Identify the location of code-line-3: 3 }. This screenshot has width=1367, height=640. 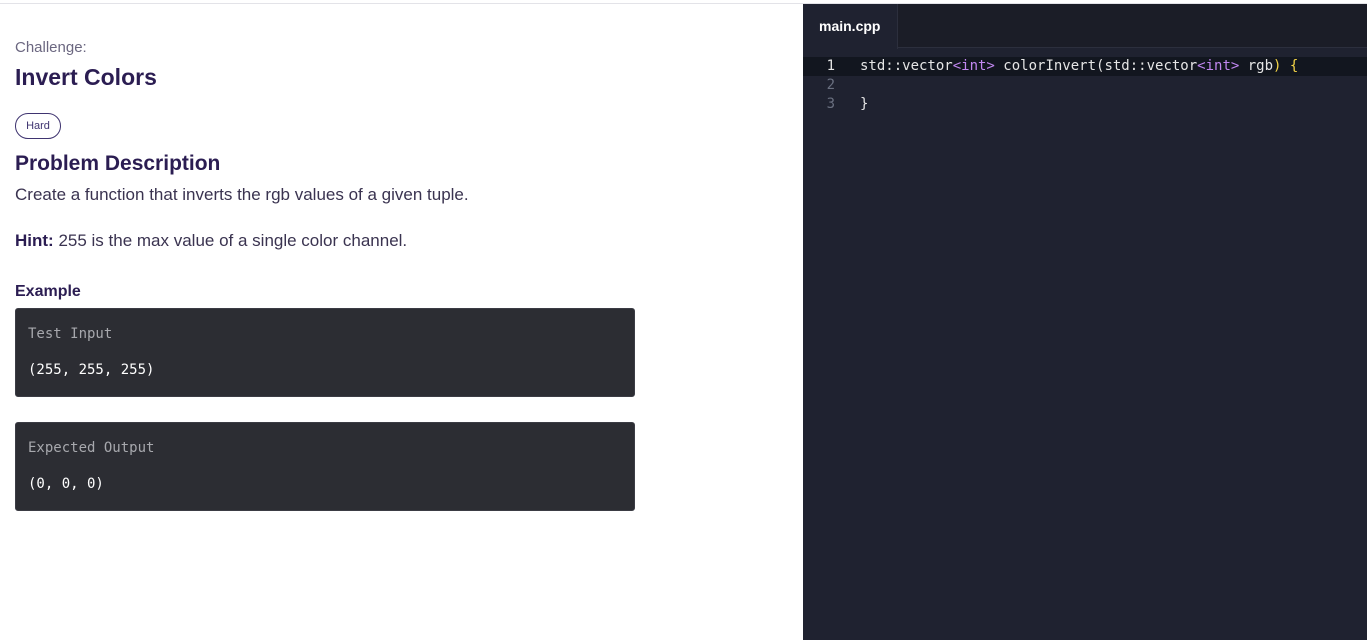
(1085, 104).